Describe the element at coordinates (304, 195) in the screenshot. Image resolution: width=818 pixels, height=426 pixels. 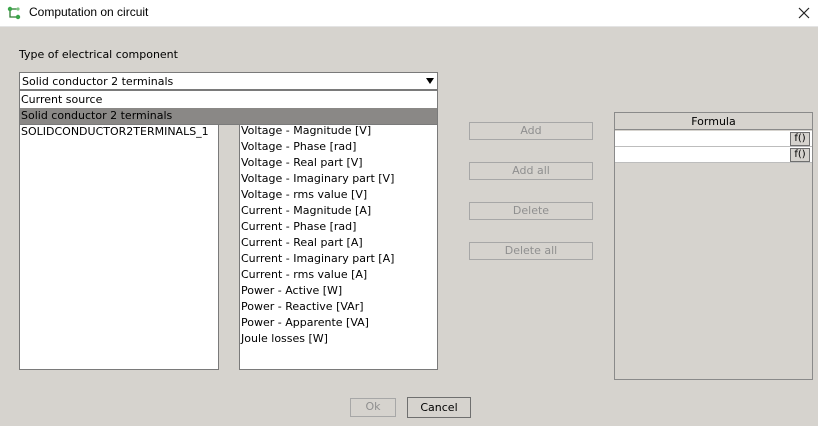
I see `quantity-list-item: Voltage - rms value [V]` at that location.